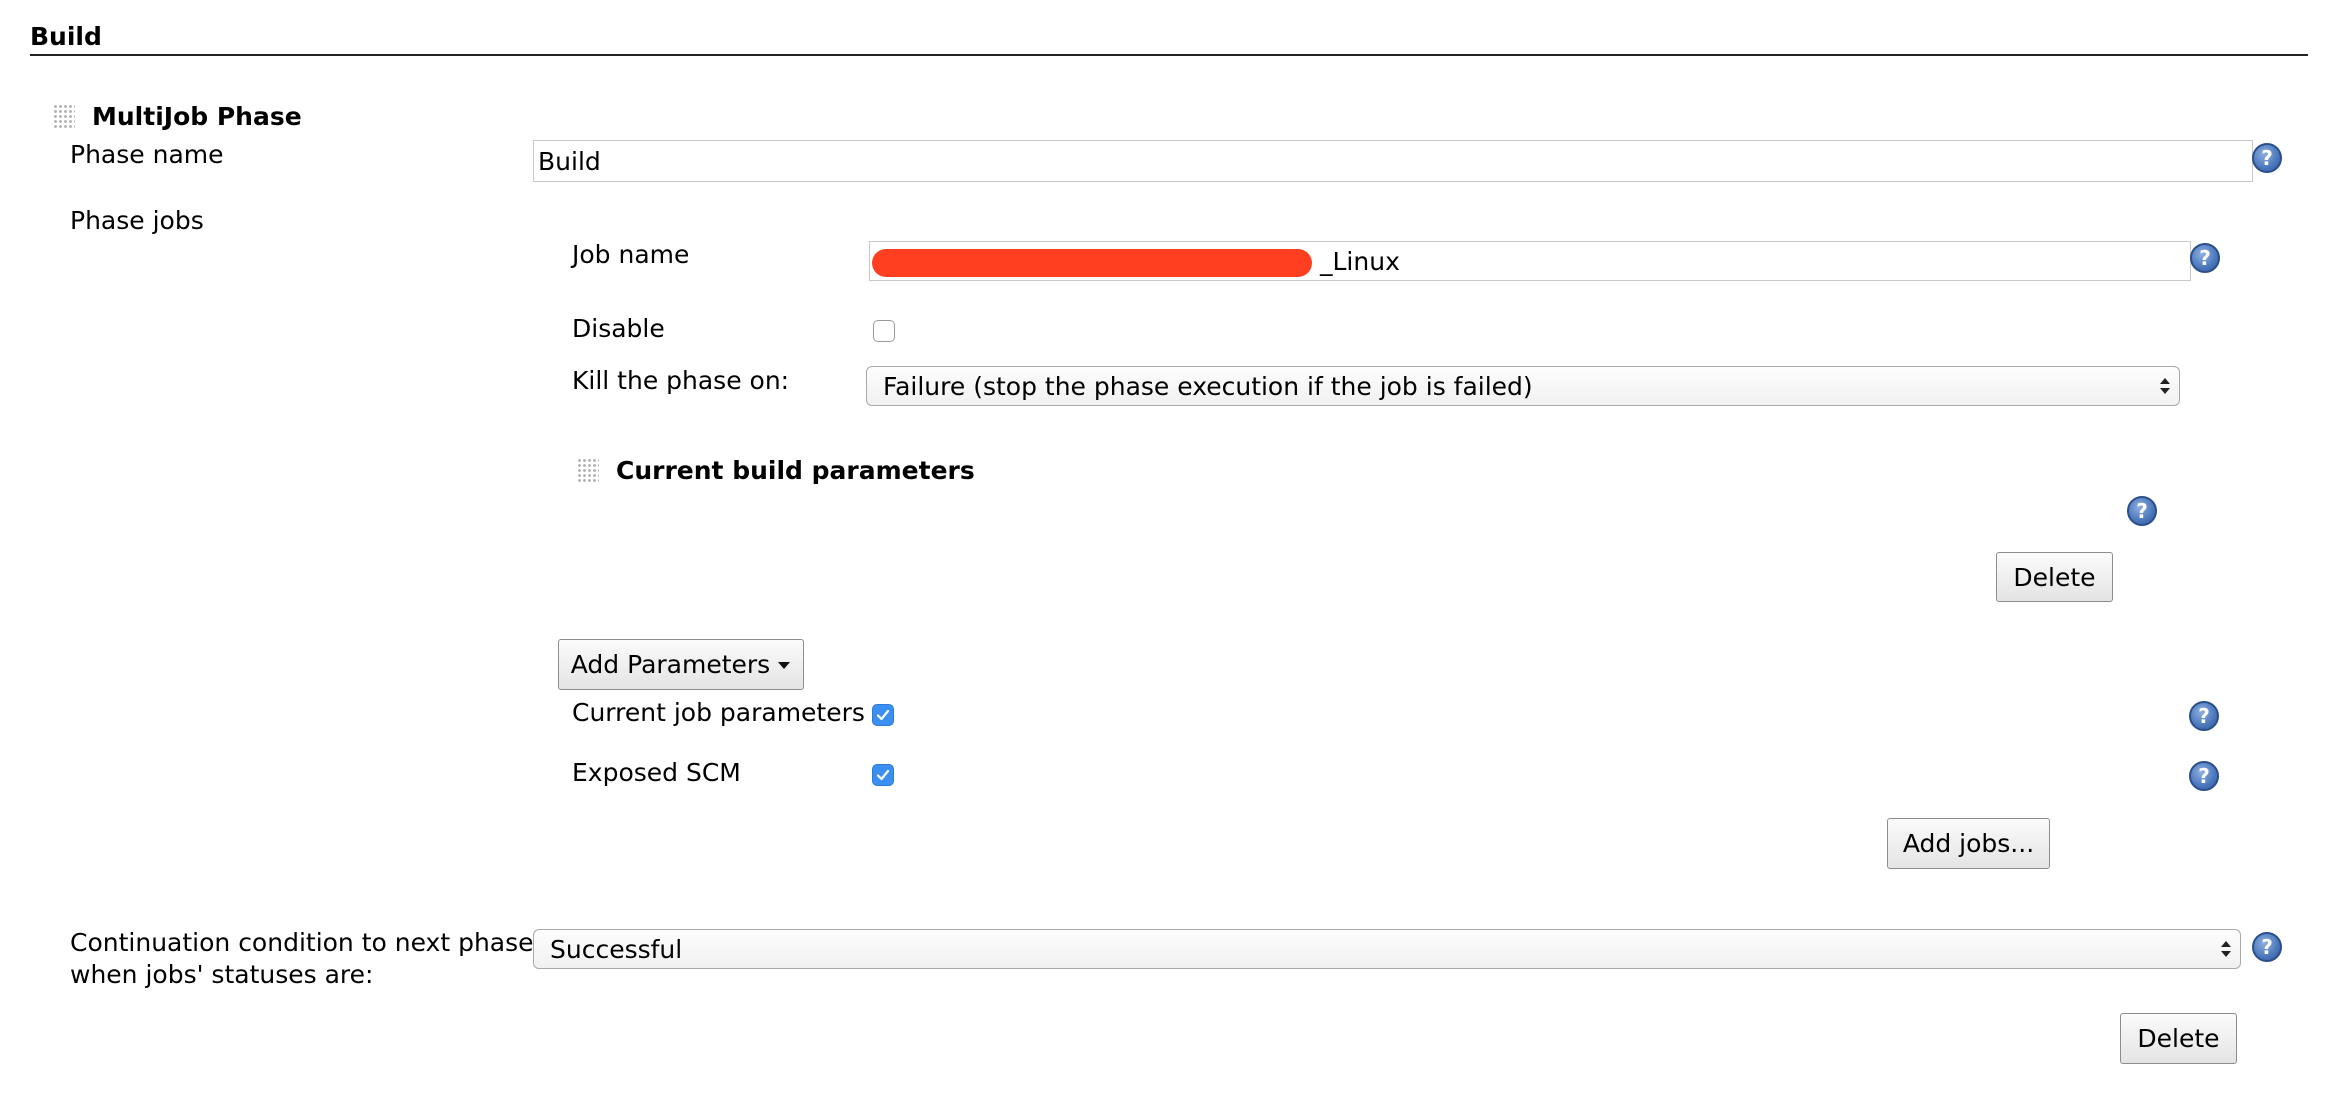 The width and height of the screenshot is (2328, 1094). What do you see at coordinates (1387, 949) in the screenshot?
I see `continuation-select: Successful` at bounding box center [1387, 949].